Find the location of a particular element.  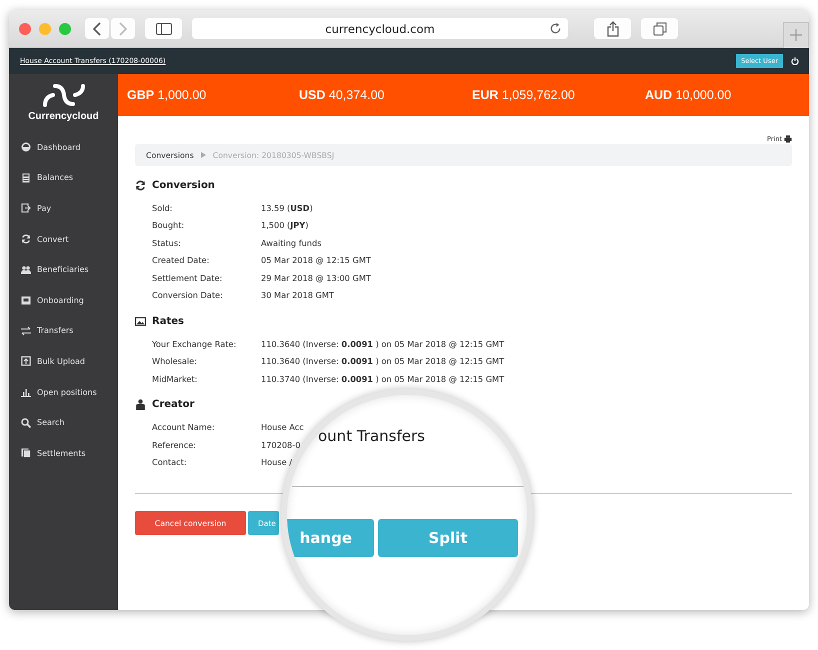

power-icon is located at coordinates (795, 61).